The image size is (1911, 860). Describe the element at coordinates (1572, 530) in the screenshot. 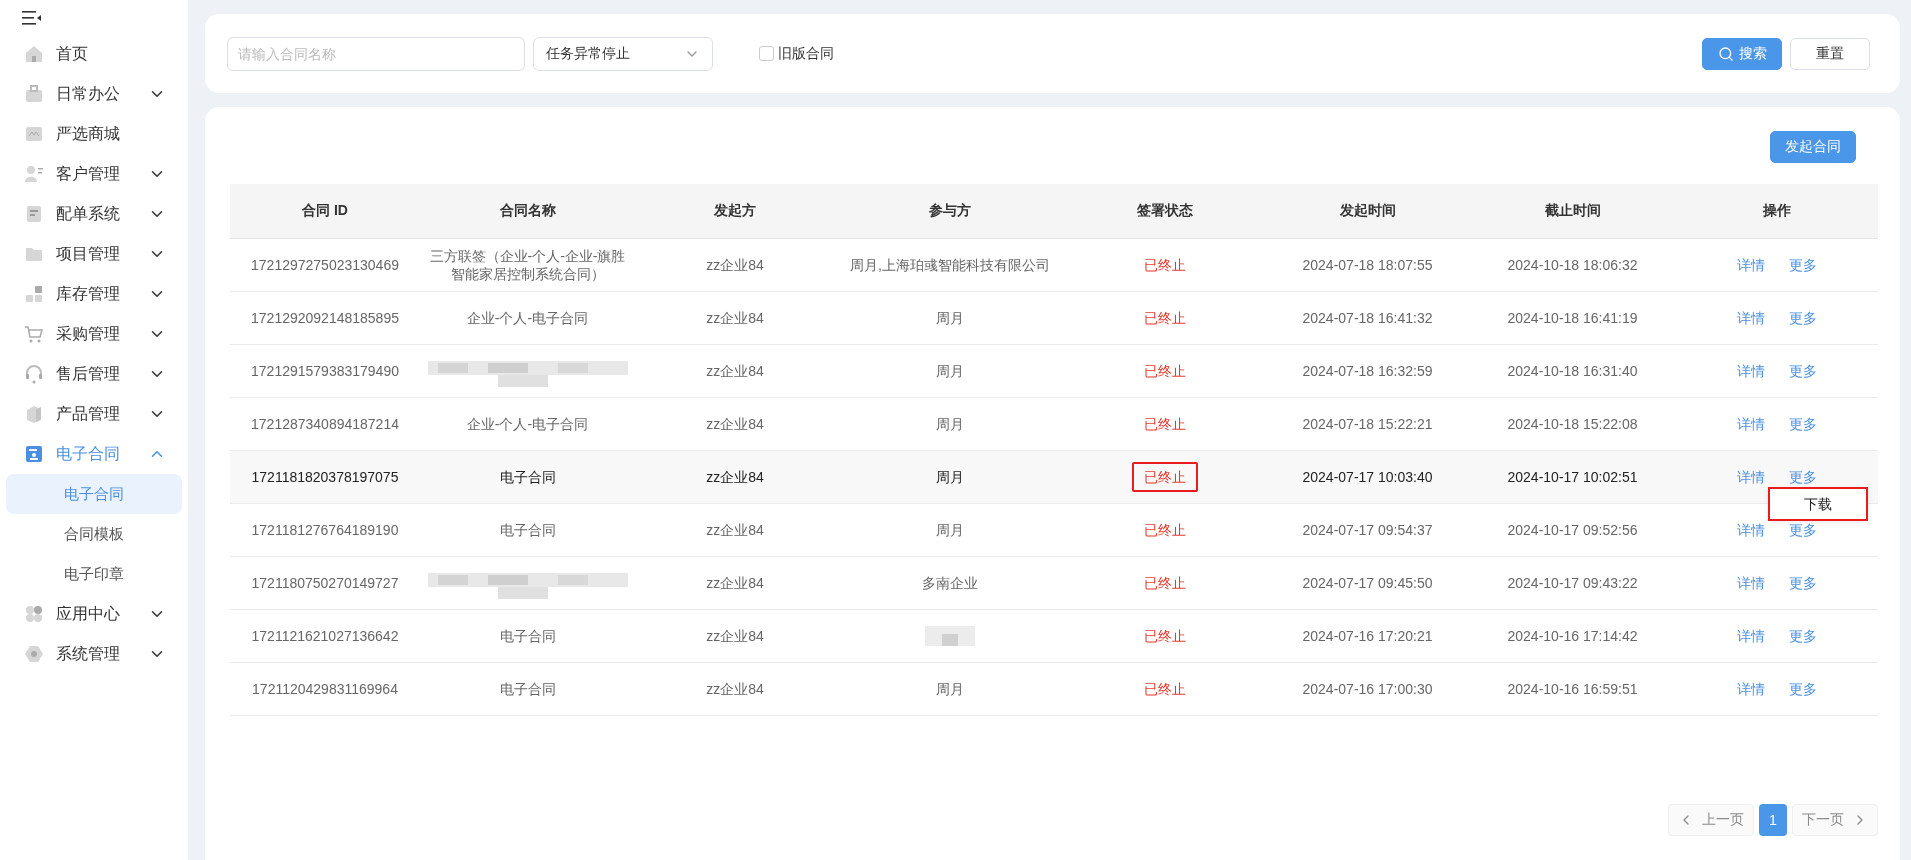

I see `table-cell: 2024-10-17 09:52:56` at that location.